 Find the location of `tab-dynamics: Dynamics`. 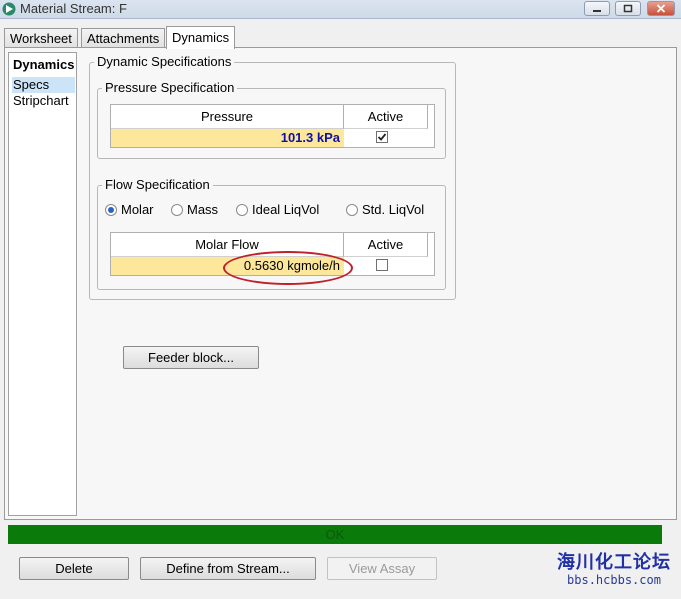

tab-dynamics: Dynamics is located at coordinates (201, 37).